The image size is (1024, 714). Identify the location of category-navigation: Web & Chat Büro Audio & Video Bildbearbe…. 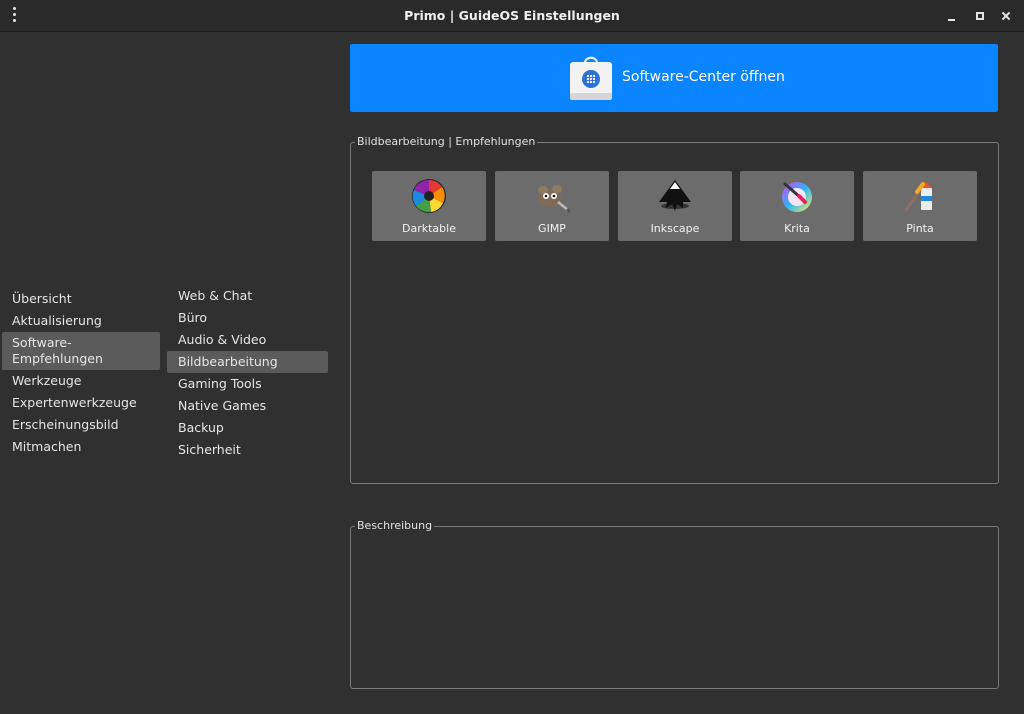
(247, 373).